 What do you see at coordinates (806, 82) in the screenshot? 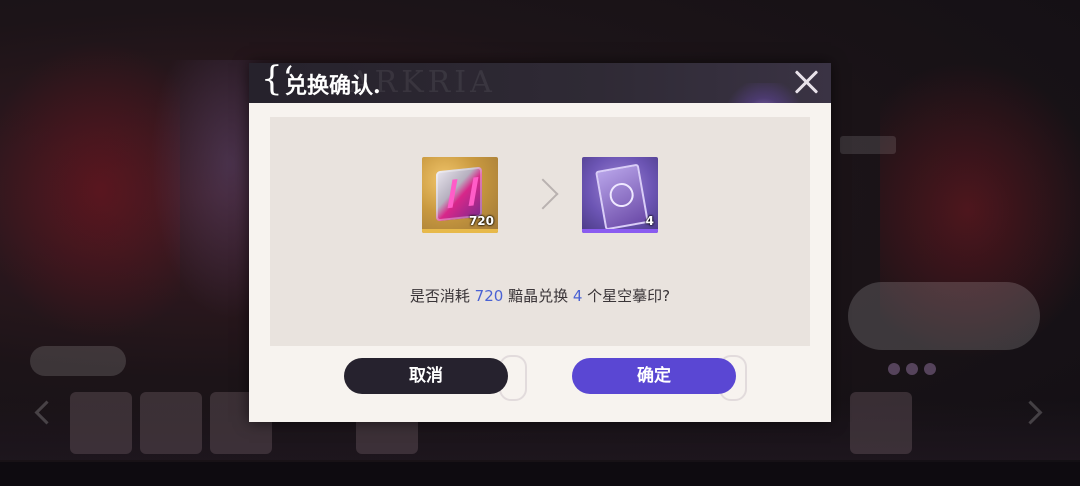
I see `close-icon` at bounding box center [806, 82].